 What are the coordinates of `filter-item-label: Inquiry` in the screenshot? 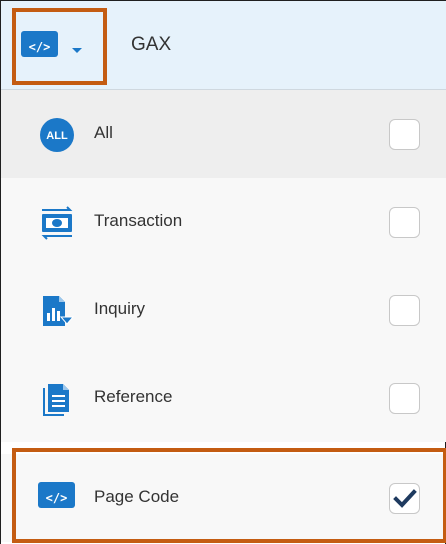 It's located at (120, 308).